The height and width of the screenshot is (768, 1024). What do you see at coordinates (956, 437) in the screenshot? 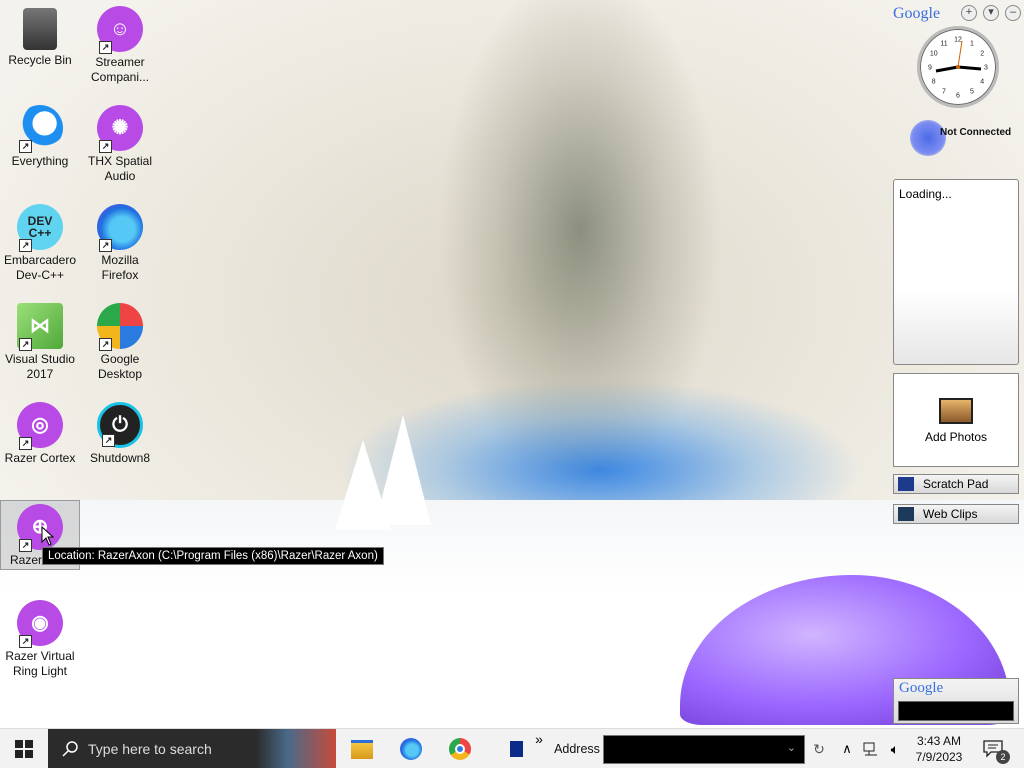
I see `add-photos-label: Add Photos` at bounding box center [956, 437].